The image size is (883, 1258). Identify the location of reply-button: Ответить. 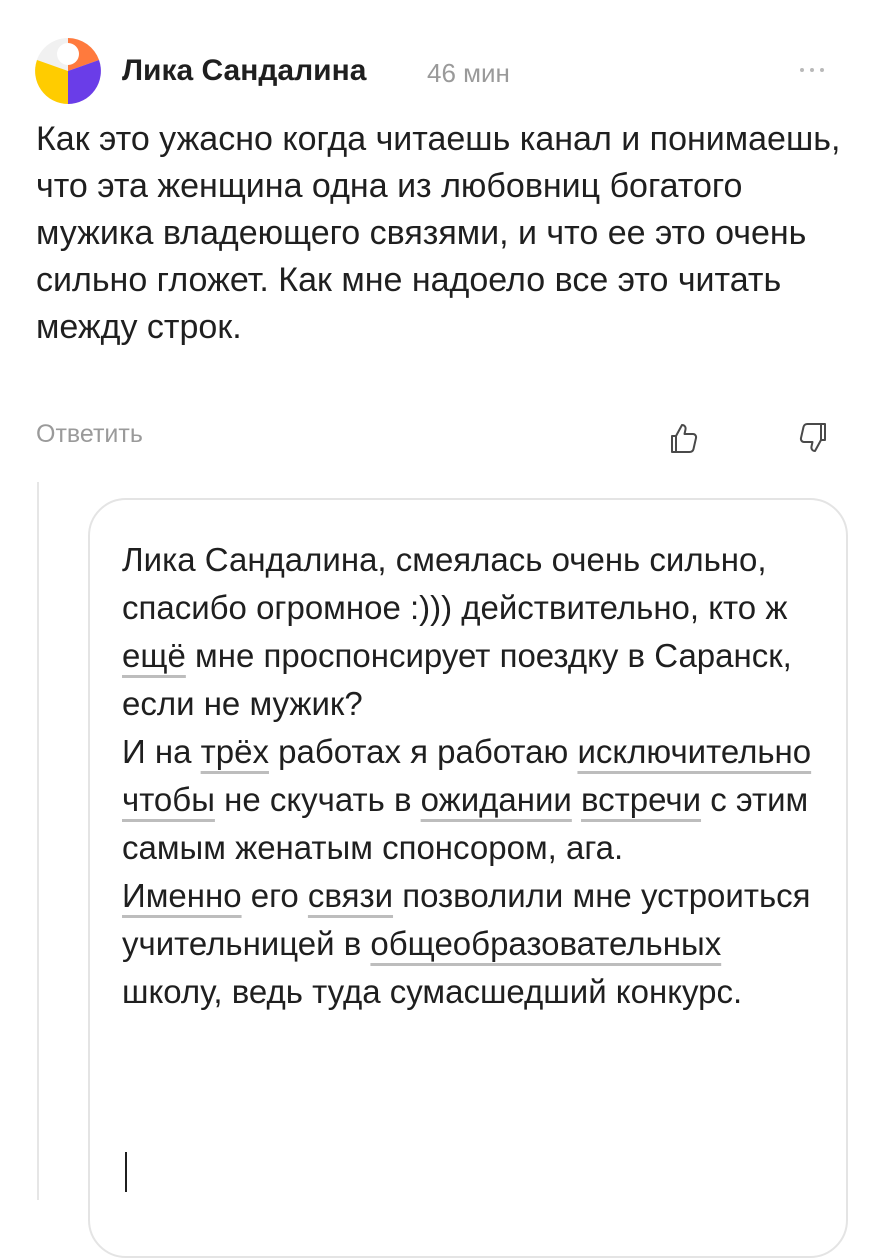
(89, 434).